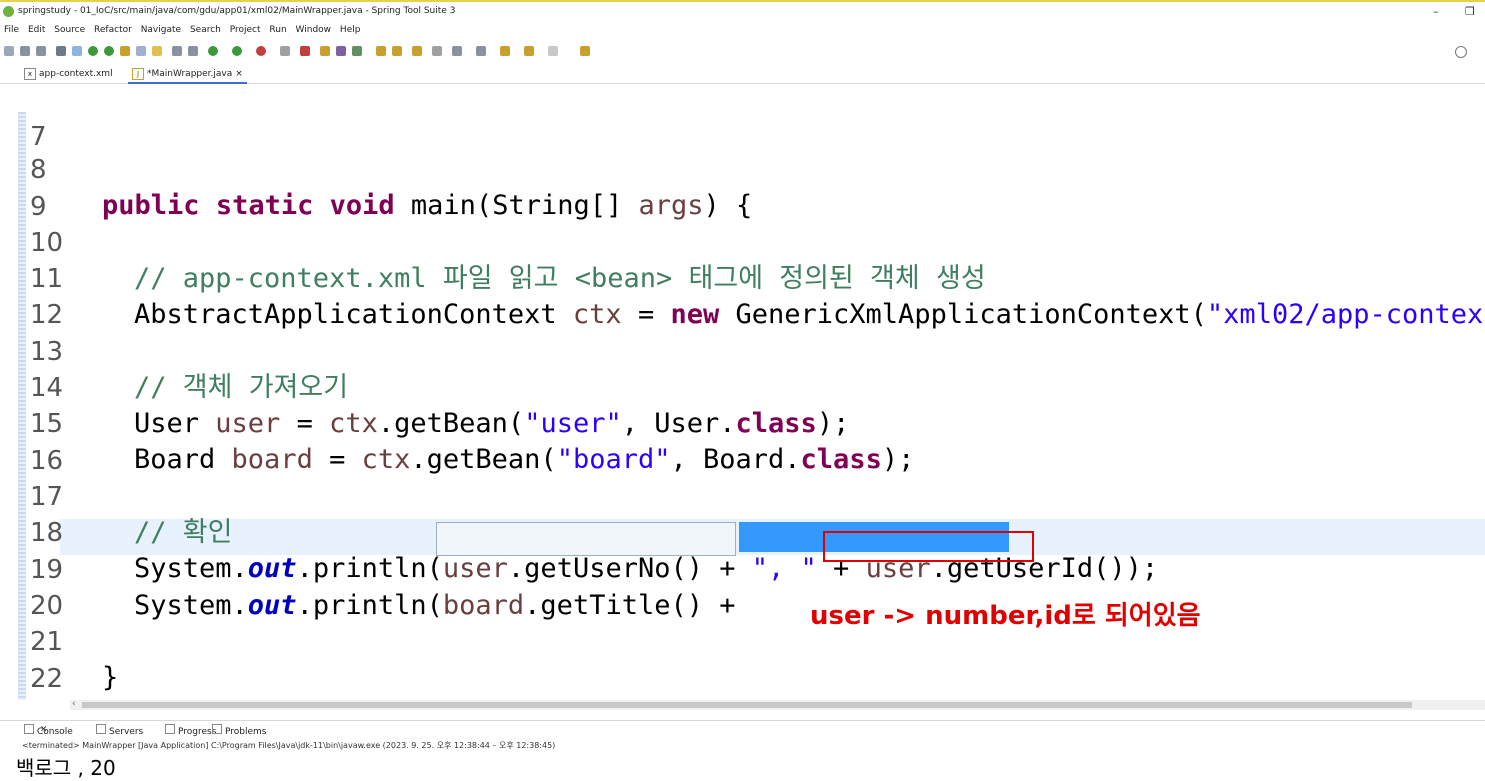 The width and height of the screenshot is (1485, 781). Describe the element at coordinates (742, 682) in the screenshot. I see `code-line: 23 }` at that location.